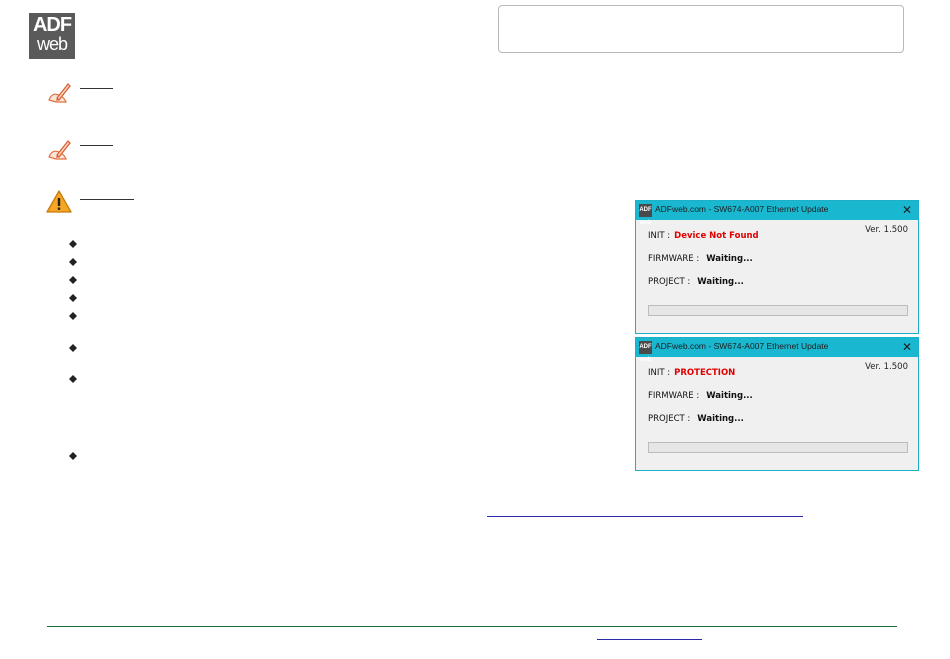 Image resolution: width=950 pixels, height=659 pixels. I want to click on init-row: INIT : Device Not Found, so click(703, 236).